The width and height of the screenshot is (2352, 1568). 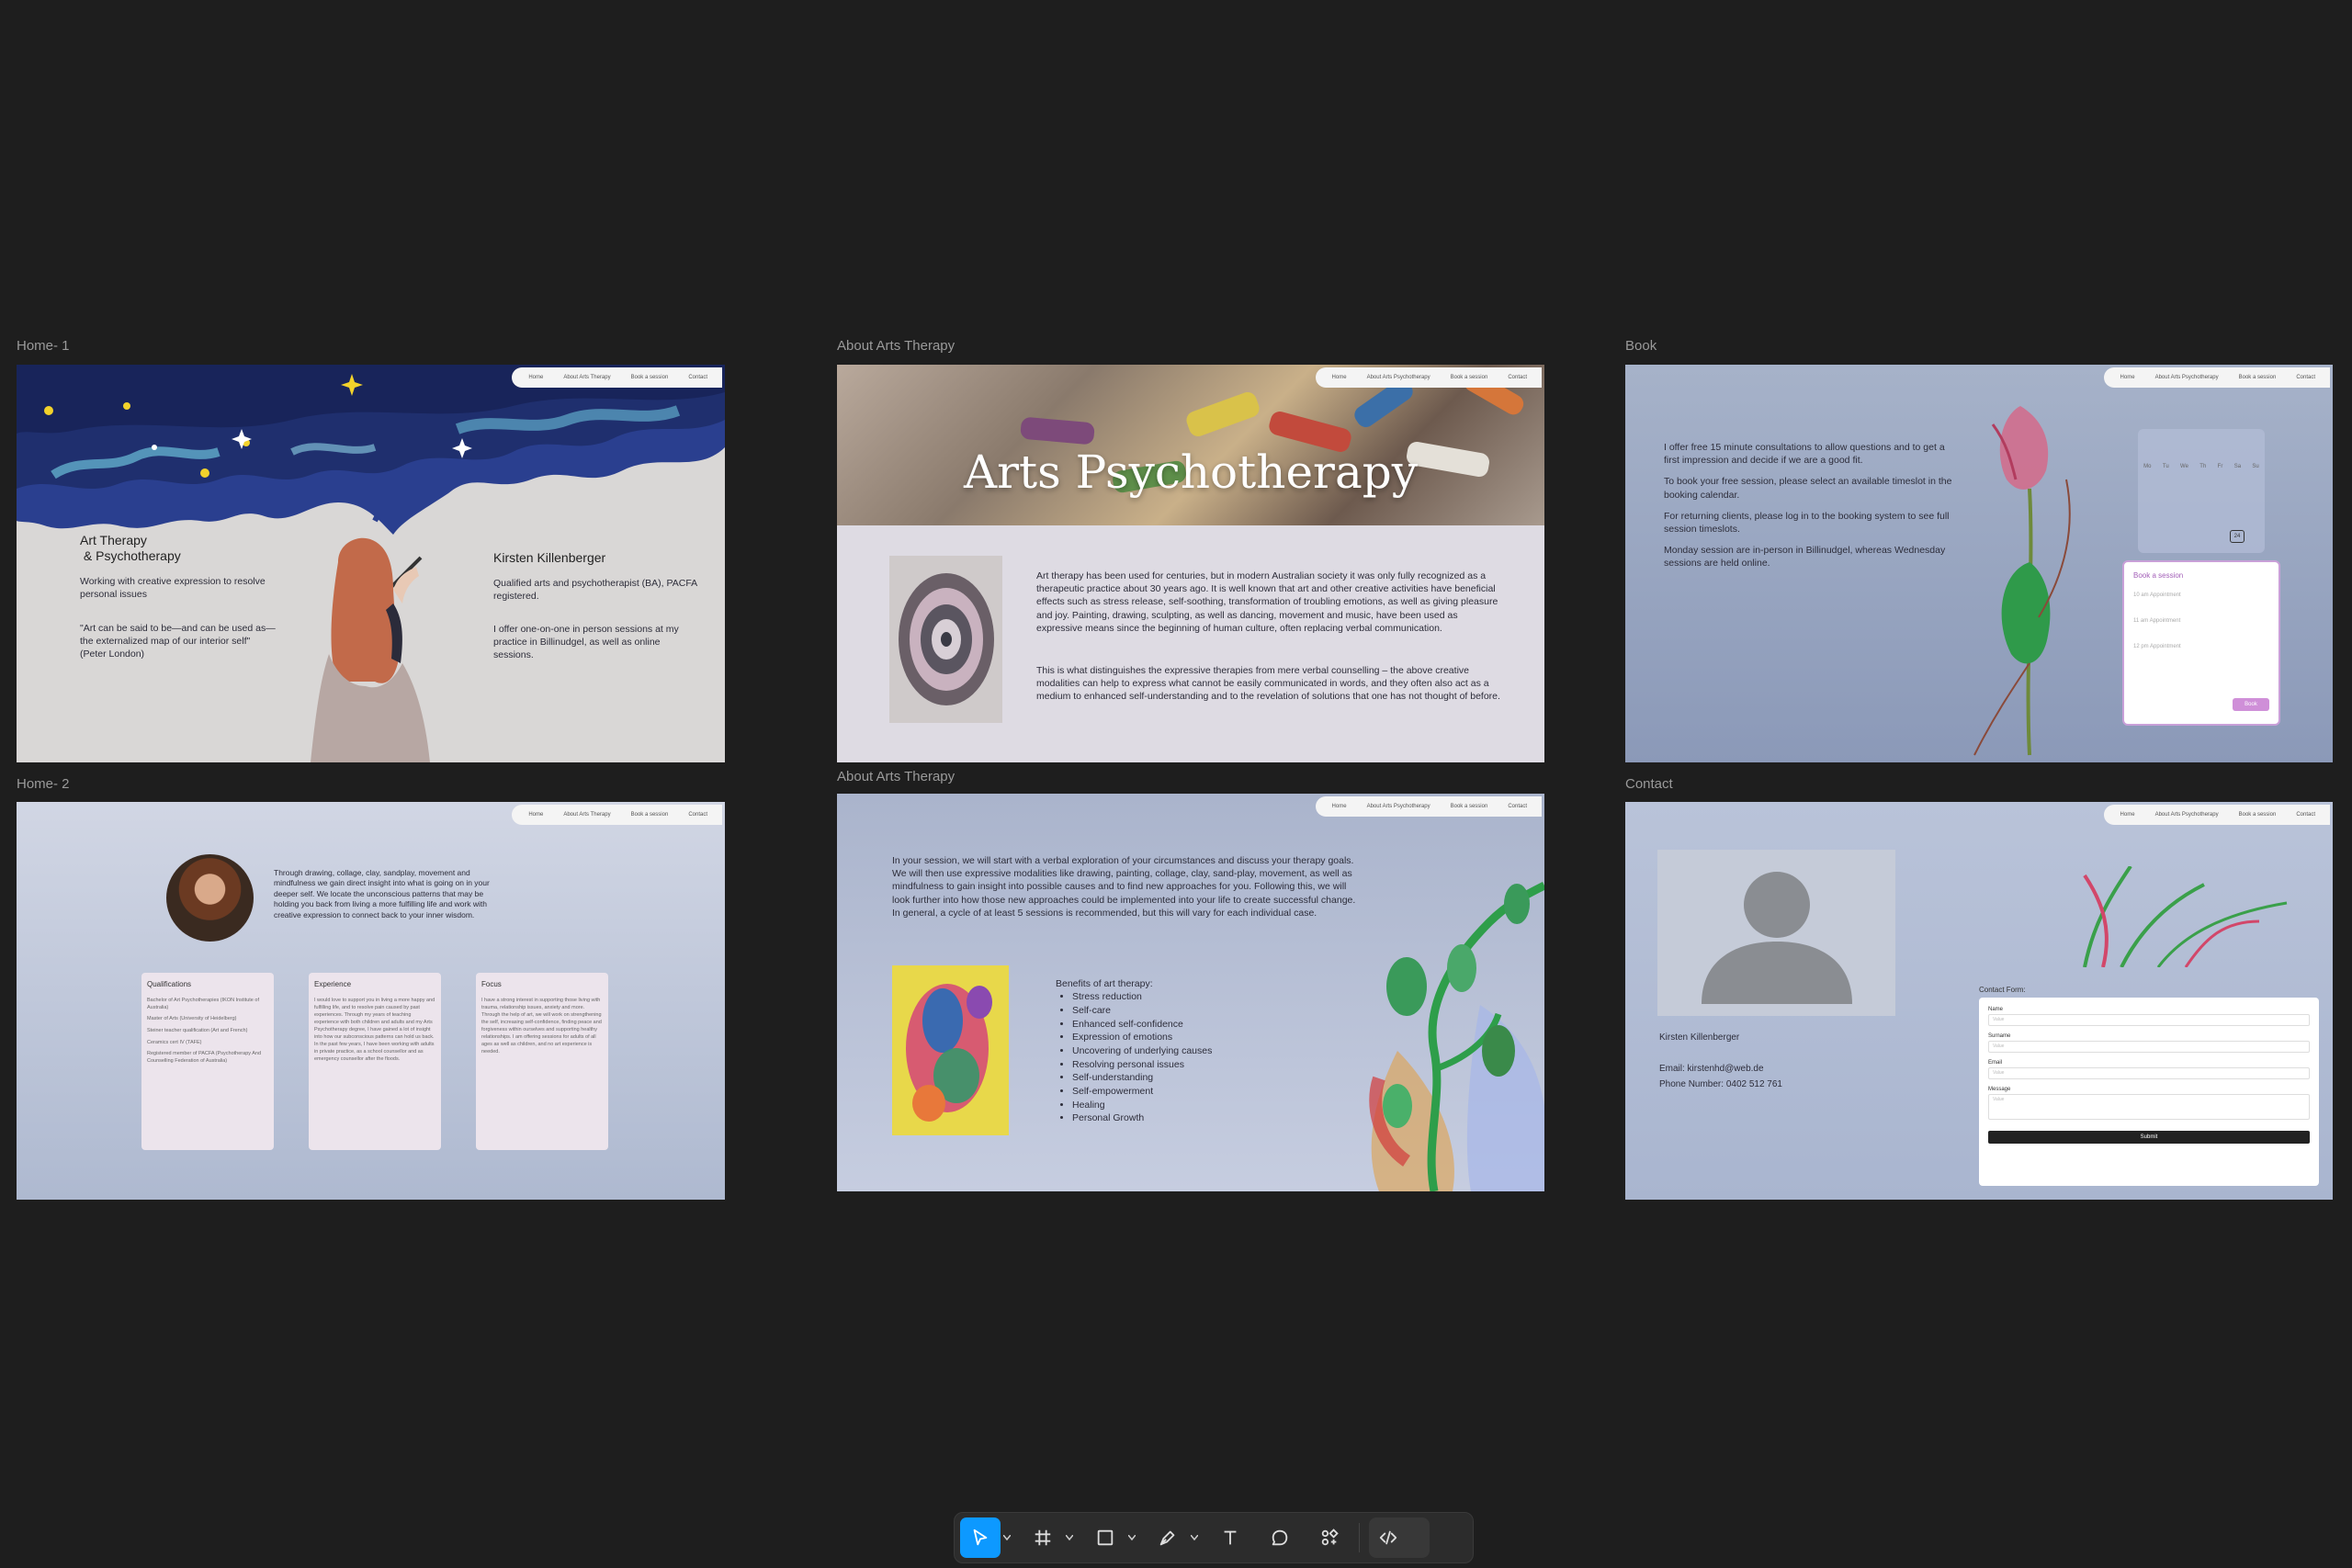 I want to click on comment-tool-button, so click(x=1280, y=1538).